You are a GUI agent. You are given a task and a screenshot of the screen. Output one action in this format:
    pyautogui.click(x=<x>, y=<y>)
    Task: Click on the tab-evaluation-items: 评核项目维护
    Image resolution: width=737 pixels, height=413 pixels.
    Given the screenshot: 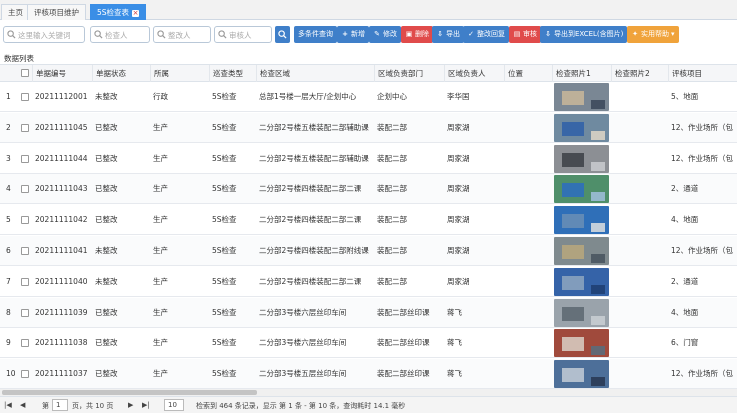 What is the action you would take?
    pyautogui.click(x=56, y=12)
    